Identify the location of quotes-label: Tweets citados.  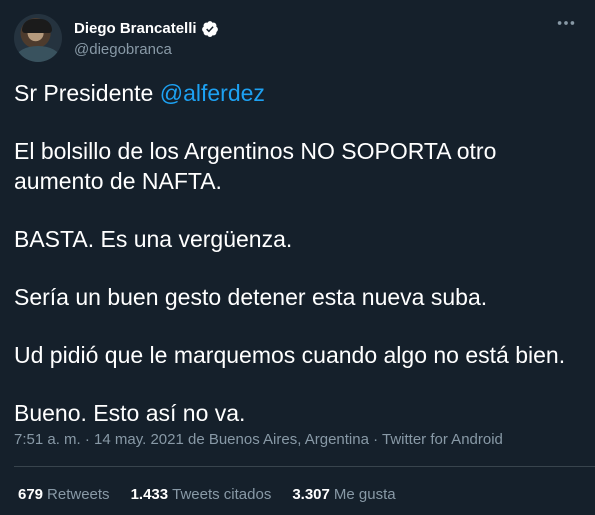
(222, 494).